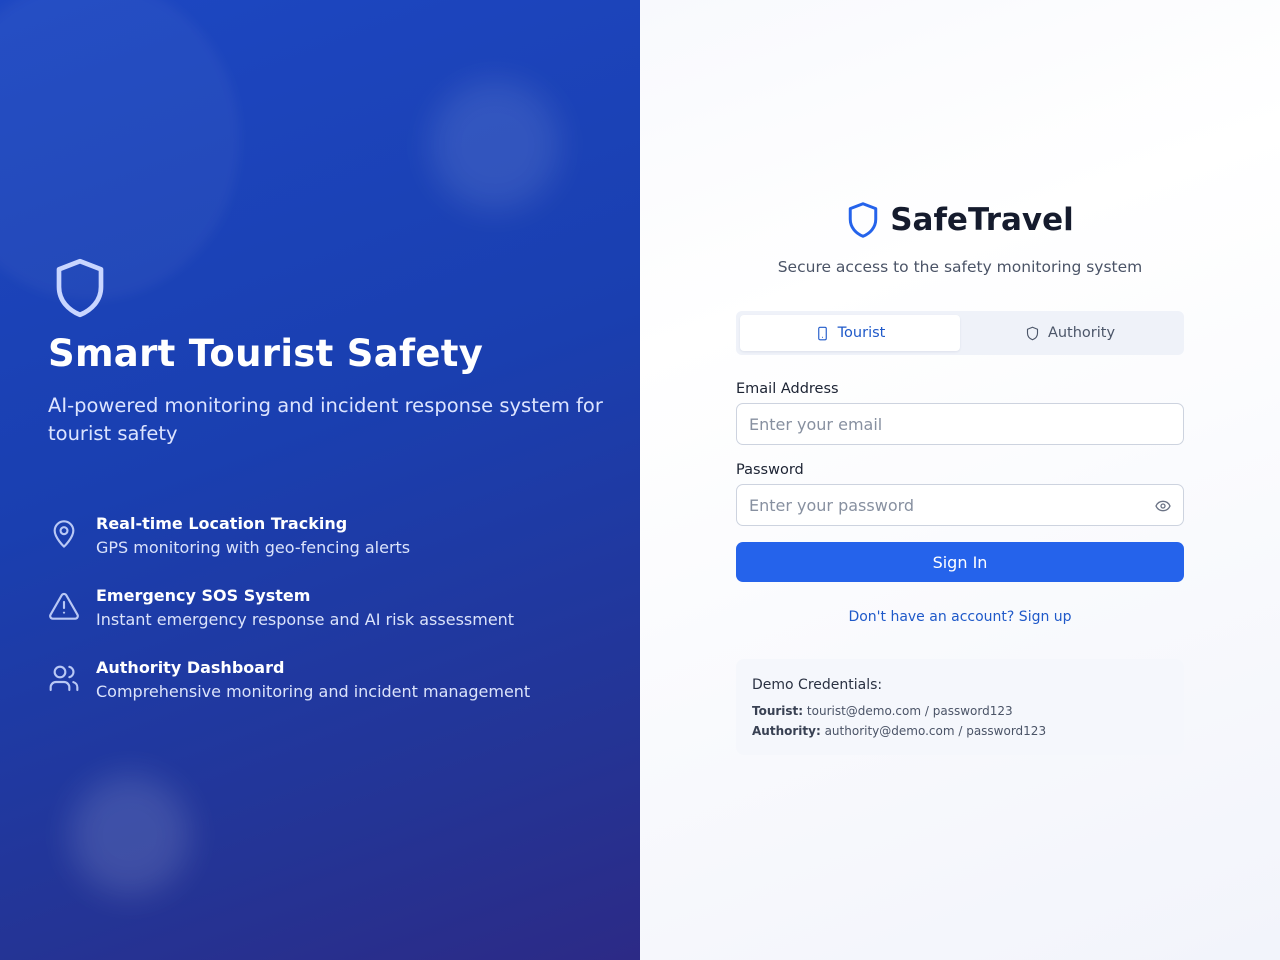  I want to click on brand: SafeTravel, so click(960, 220).